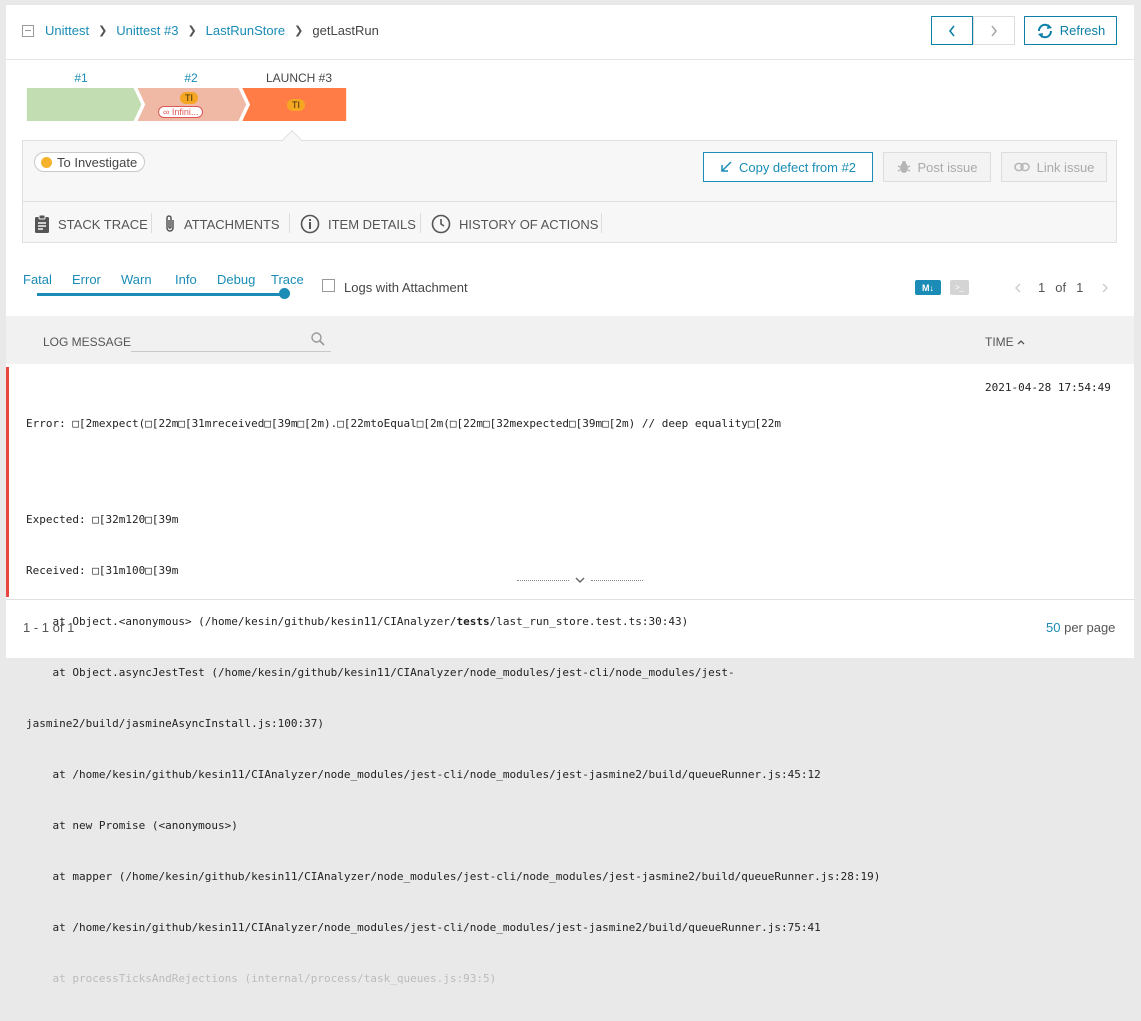 The width and height of the screenshot is (1141, 1021). I want to click on per-page-selector: 50 per page, so click(1080, 627).